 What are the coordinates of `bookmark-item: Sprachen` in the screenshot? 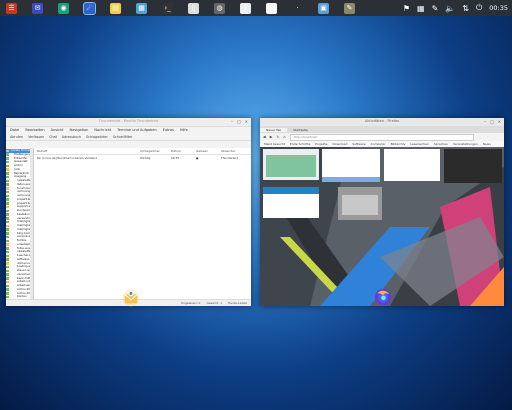 It's located at (441, 144).